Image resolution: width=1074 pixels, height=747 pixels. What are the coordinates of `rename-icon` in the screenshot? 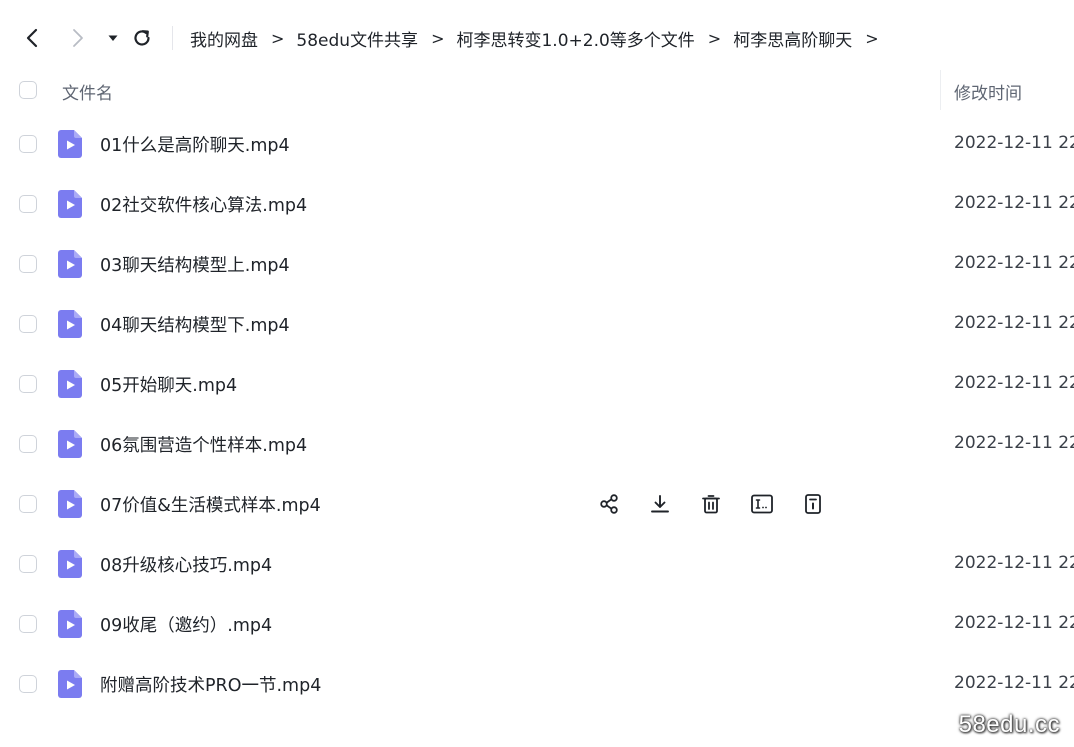 It's located at (762, 504).